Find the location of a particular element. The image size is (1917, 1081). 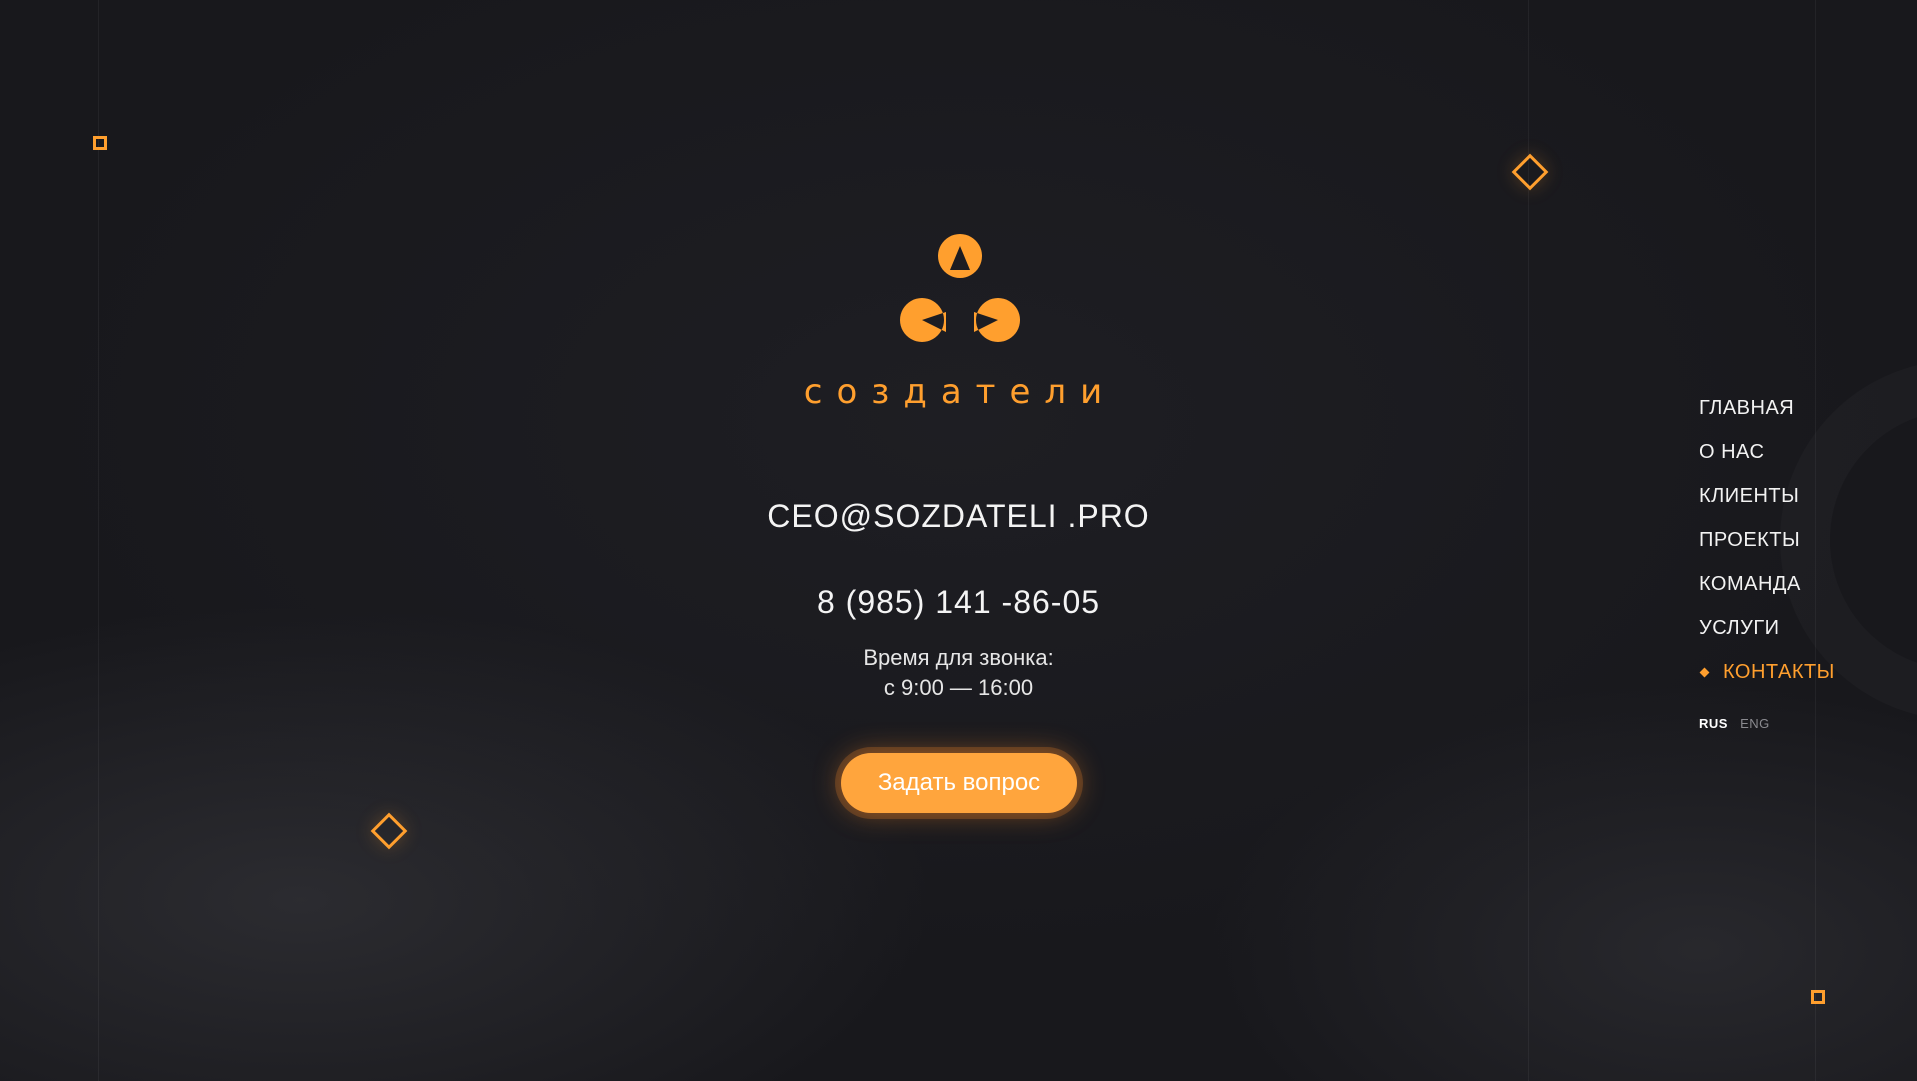

contact-phone: 8 (985) 141 -86-05 is located at coordinates (958, 602).